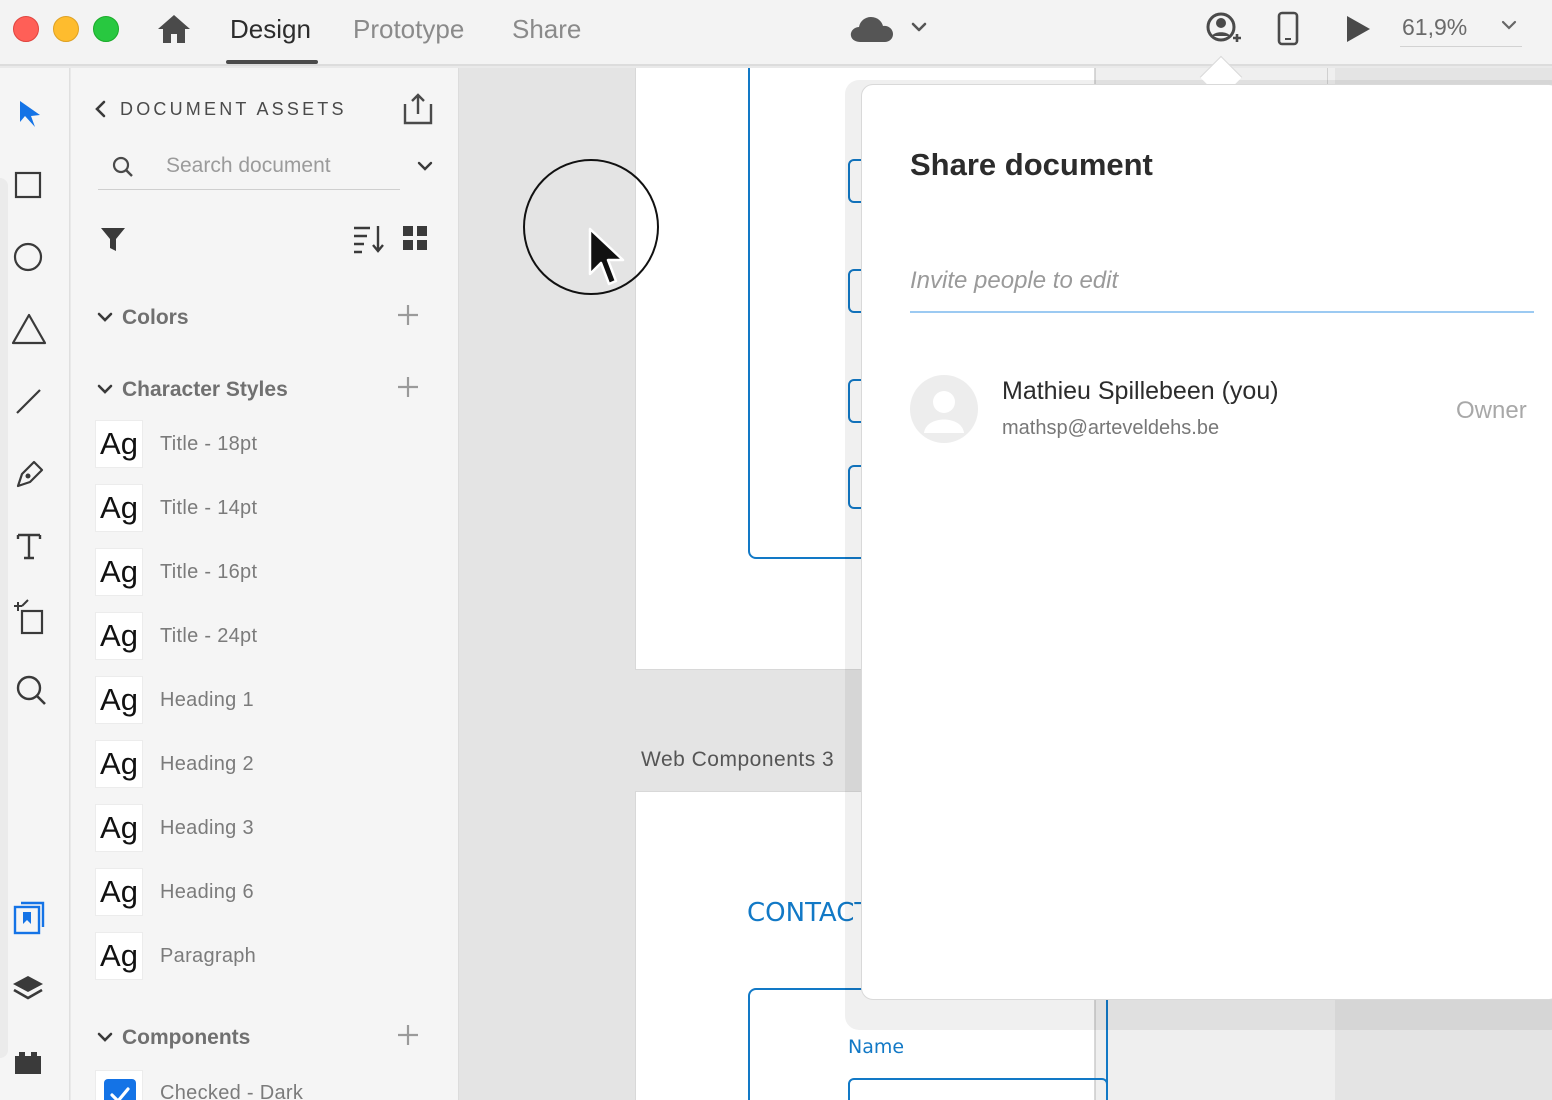  What do you see at coordinates (369, 238) in the screenshot?
I see `sort-icon` at bounding box center [369, 238].